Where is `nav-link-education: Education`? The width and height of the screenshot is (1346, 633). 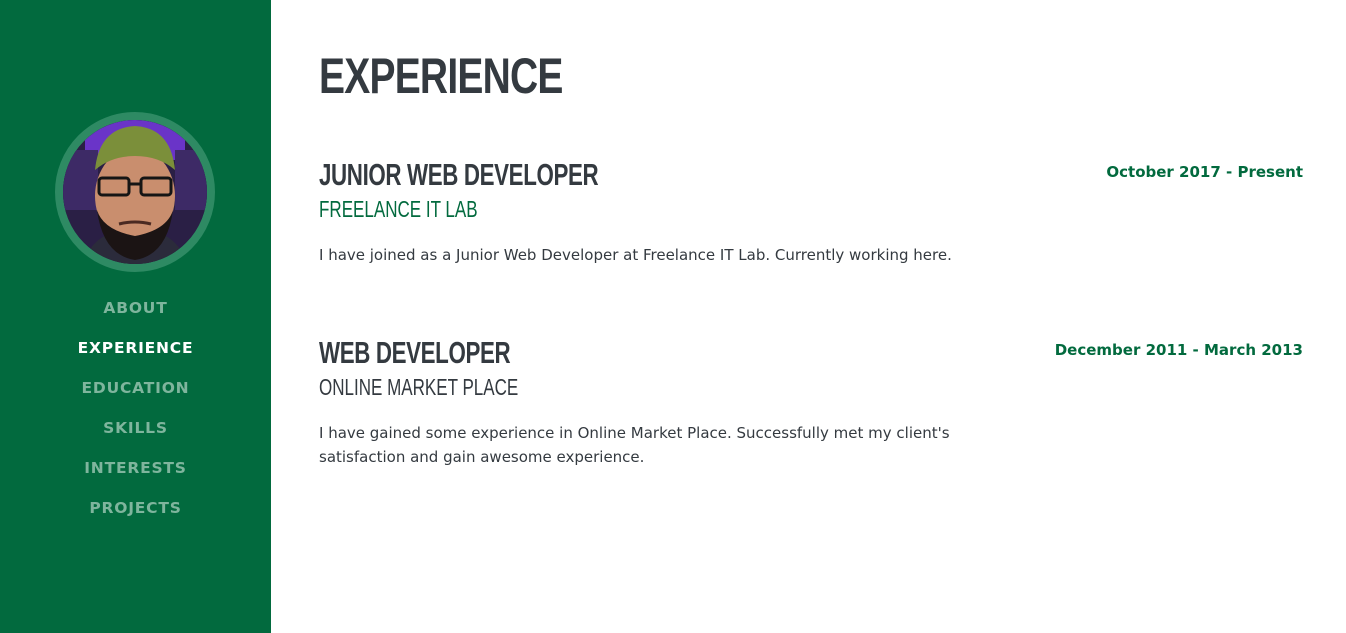
nav-link-education: Education is located at coordinates (136, 388).